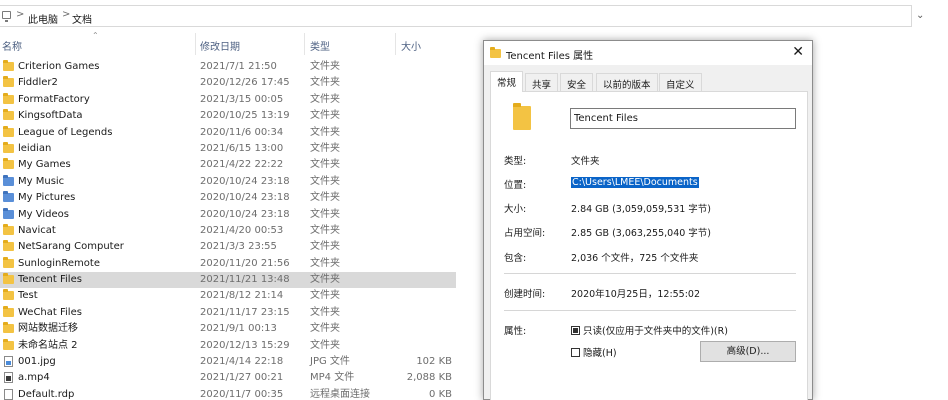  What do you see at coordinates (641, 233) in the screenshot?
I see `disk-size-value: 2.85 GB (3,063,255,040 字节)` at bounding box center [641, 233].